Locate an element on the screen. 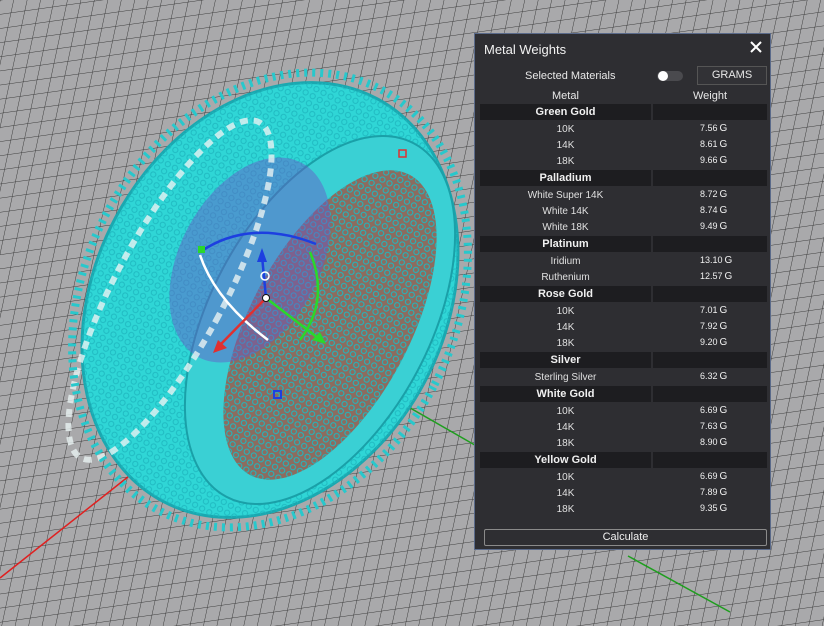 This screenshot has height=626, width=824. table-row: Sterling Silver 6.32 G is located at coordinates (623, 377).